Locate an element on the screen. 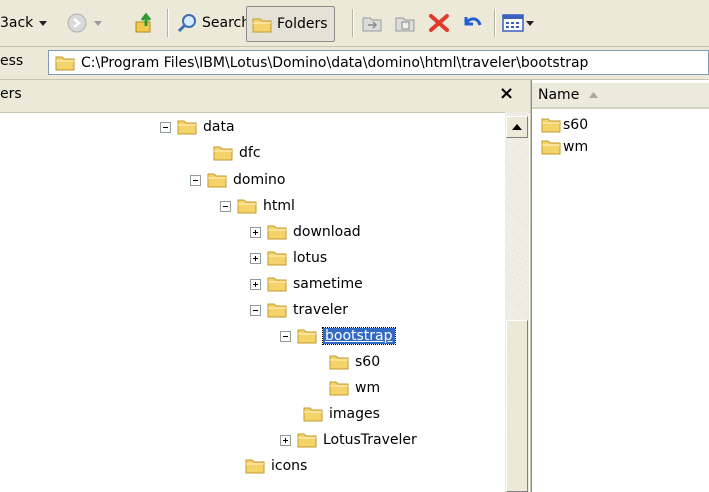  views-button is located at coordinates (518, 23).